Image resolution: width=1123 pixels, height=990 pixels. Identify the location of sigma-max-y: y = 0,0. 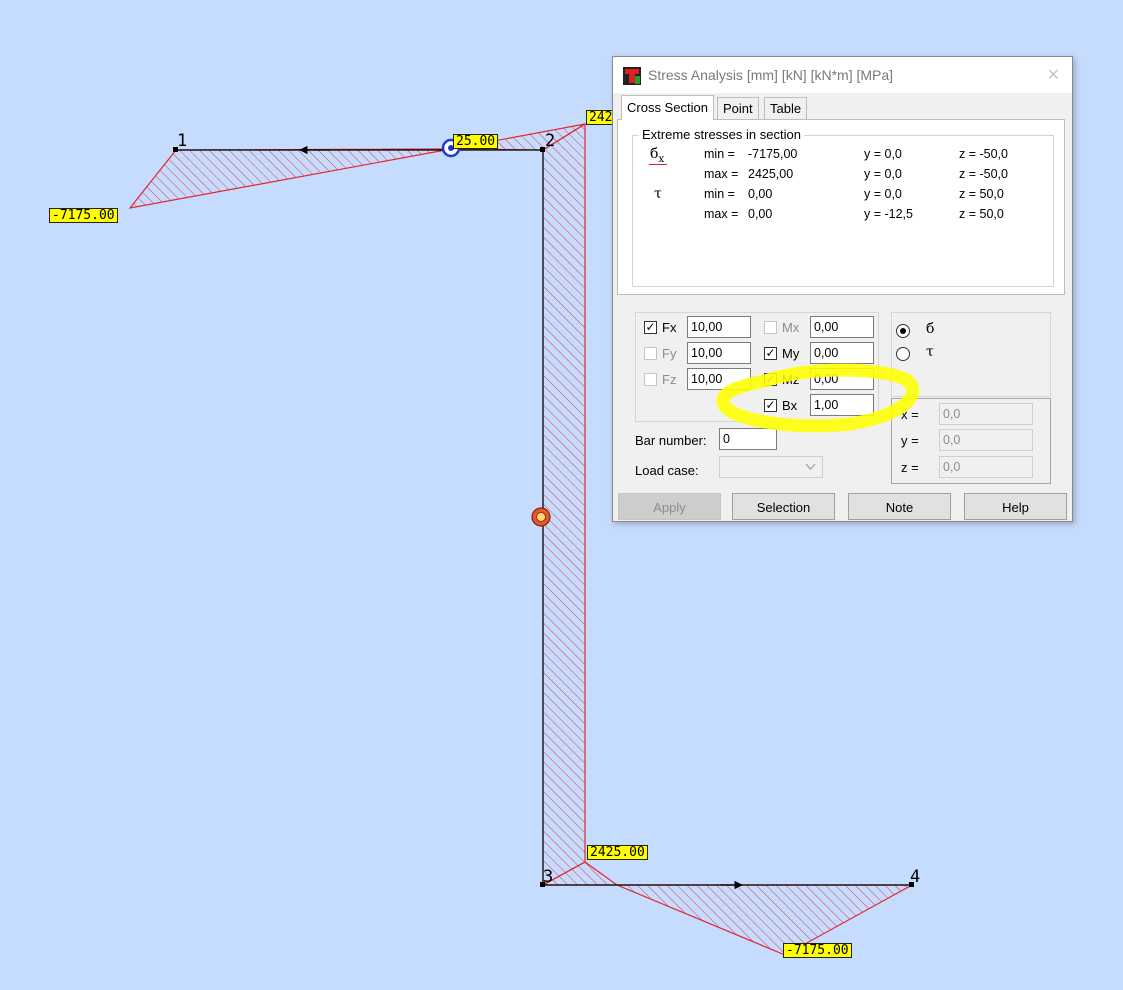
(883, 174).